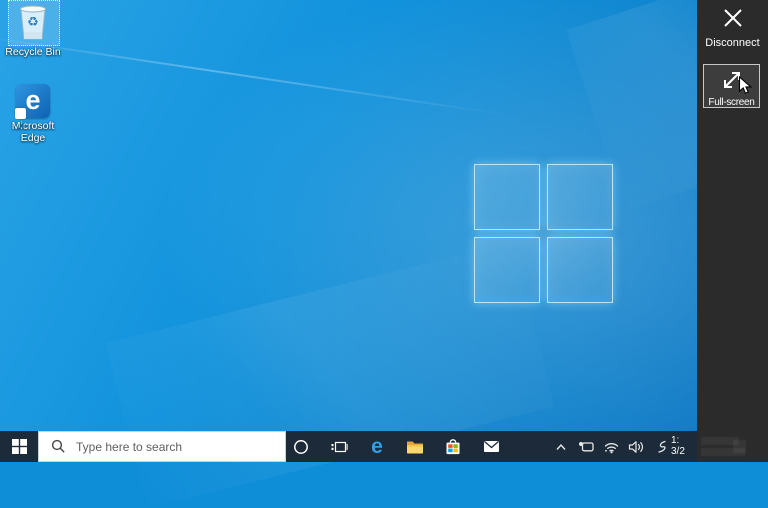 The image size is (768, 508). I want to click on desktop-icon-recycle-bin: ♻ Recycle Bin, so click(33, 30).